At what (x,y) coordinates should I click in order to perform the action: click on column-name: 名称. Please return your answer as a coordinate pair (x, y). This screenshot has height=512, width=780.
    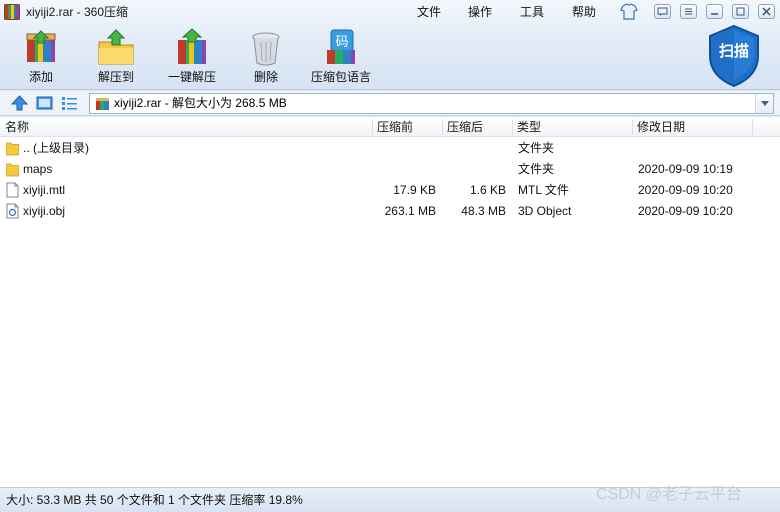
    Looking at the image, I should click on (186, 127).